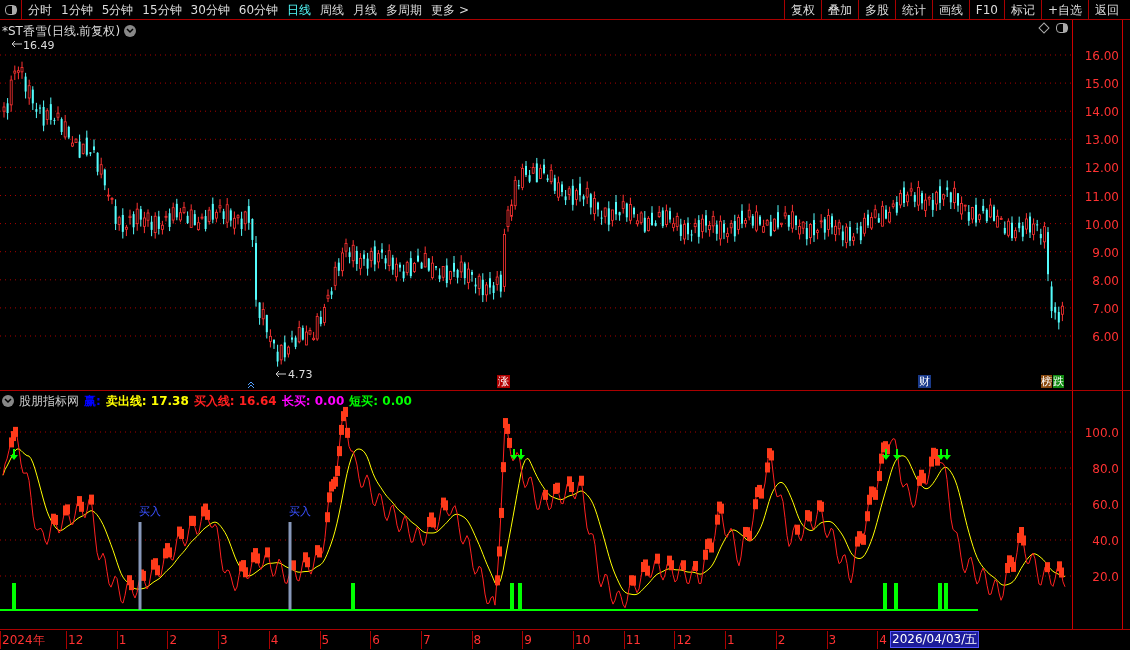  Describe the element at coordinates (324, 640) in the screenshot. I see `time-axis-label: 5` at that location.